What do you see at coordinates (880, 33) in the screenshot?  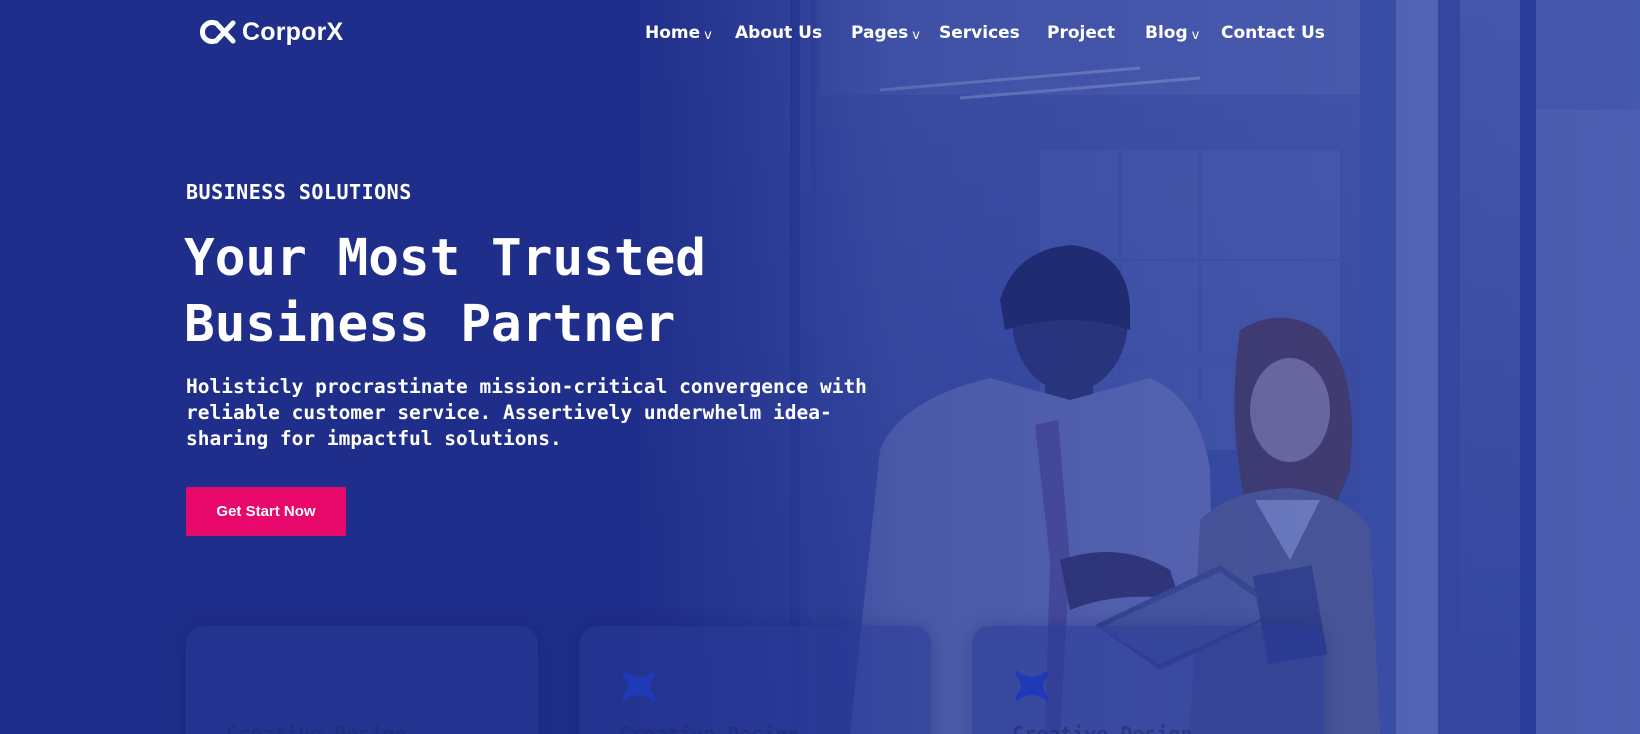 I see `nav-item-label: Pages` at bounding box center [880, 33].